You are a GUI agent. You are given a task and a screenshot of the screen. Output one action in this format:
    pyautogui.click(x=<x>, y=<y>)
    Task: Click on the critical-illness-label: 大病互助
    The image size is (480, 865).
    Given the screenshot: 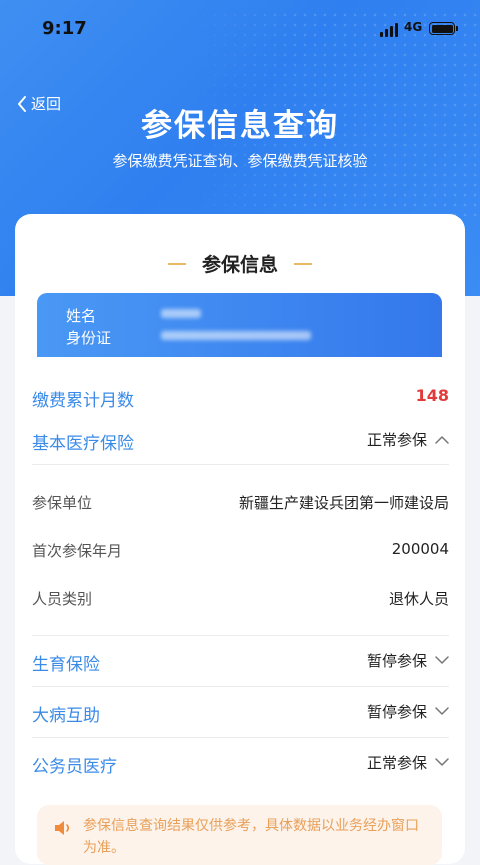 What is the action you would take?
    pyautogui.click(x=66, y=716)
    